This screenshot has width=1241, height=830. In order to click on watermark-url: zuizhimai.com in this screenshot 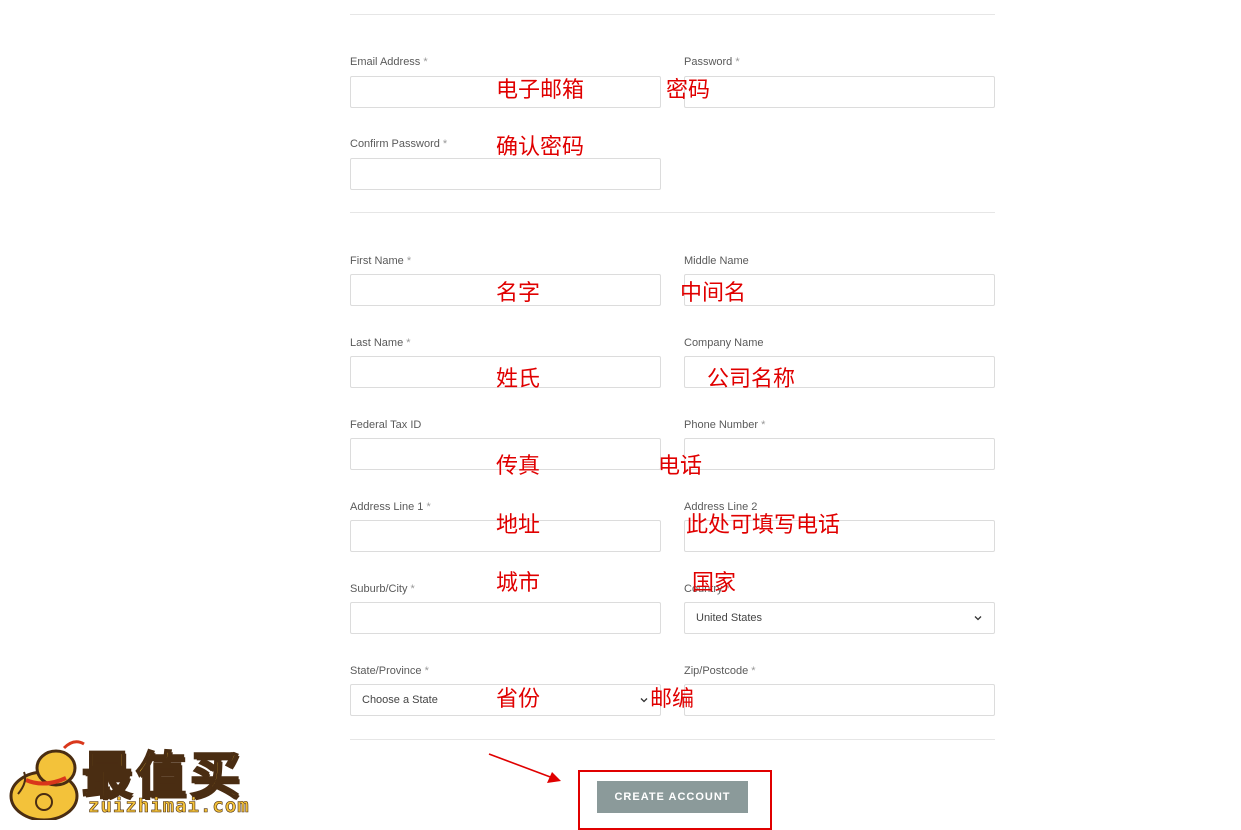, I will do `click(169, 806)`.